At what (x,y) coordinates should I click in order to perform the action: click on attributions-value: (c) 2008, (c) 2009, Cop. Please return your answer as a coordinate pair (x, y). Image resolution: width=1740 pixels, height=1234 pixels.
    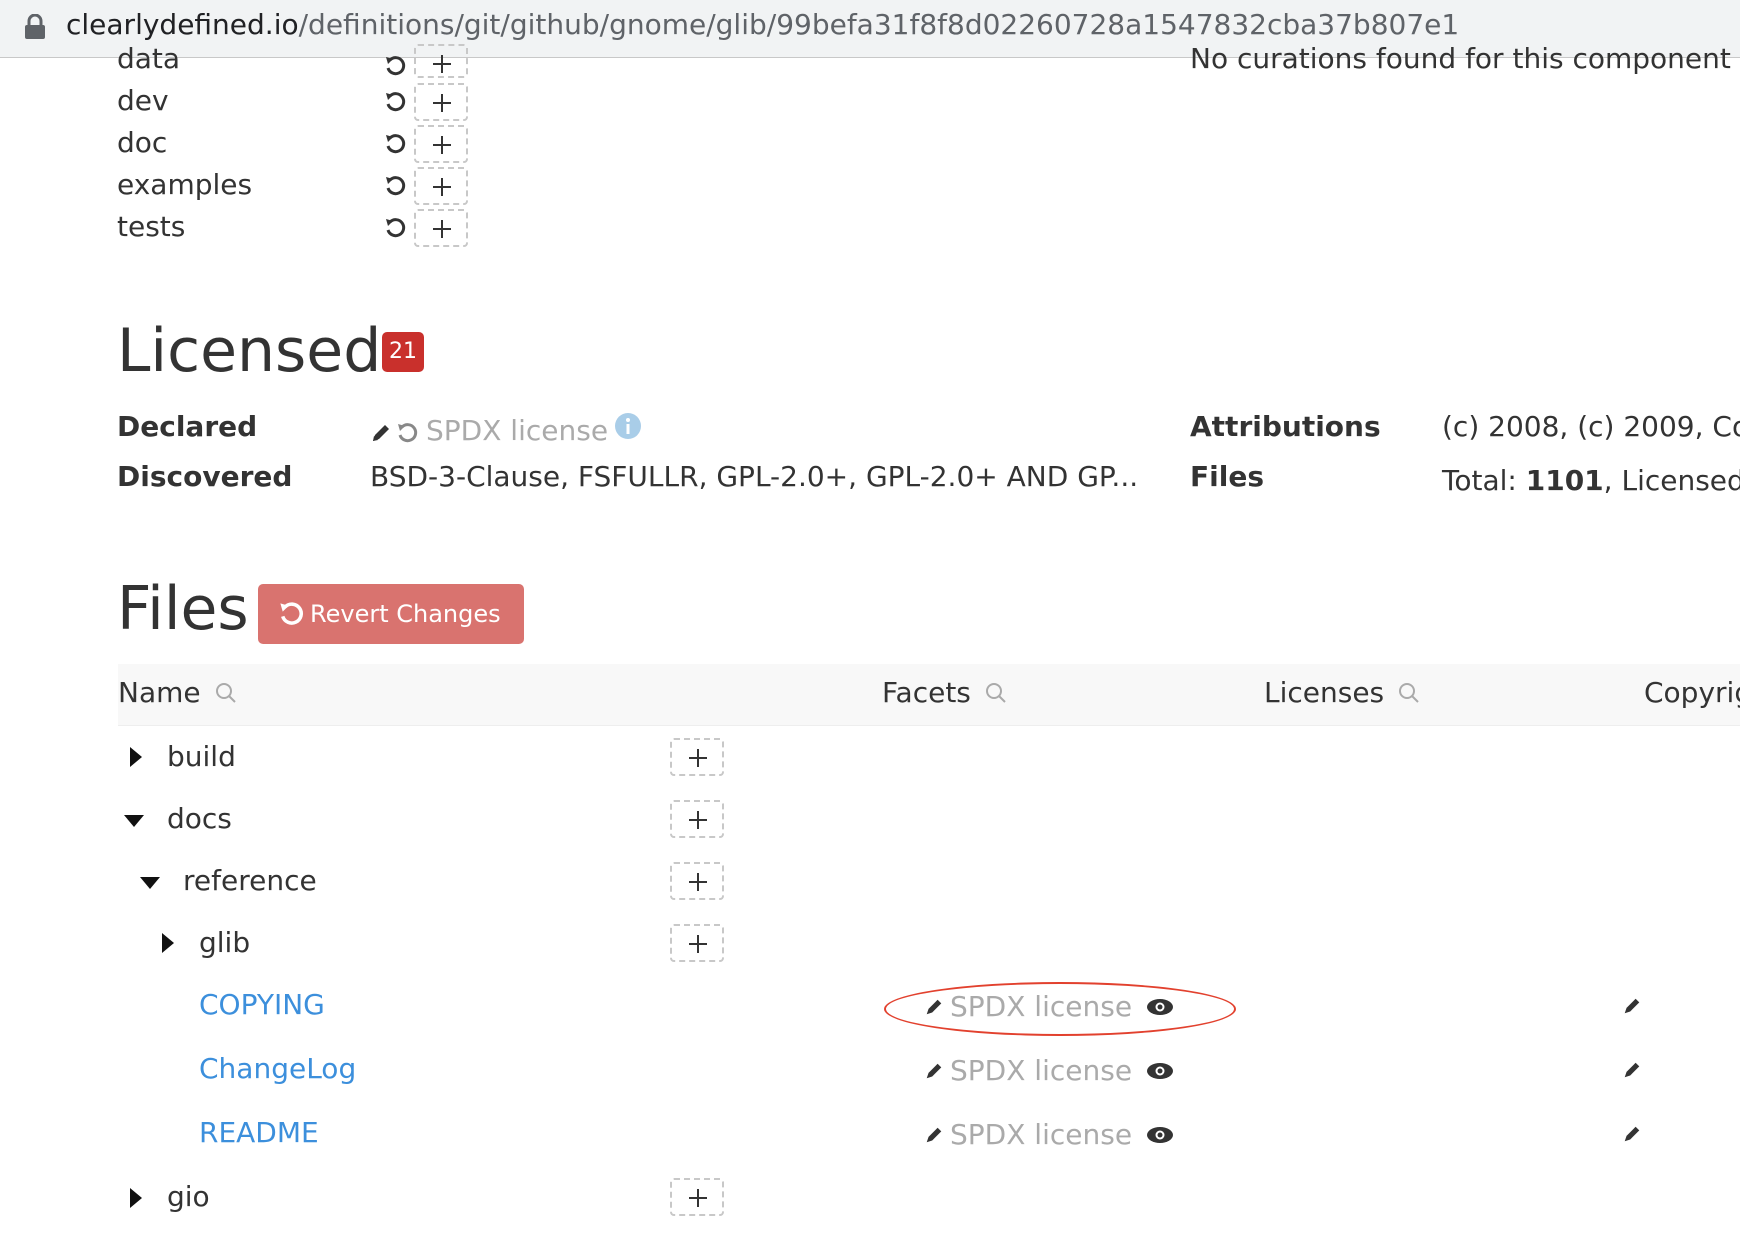
    Looking at the image, I should click on (1591, 426).